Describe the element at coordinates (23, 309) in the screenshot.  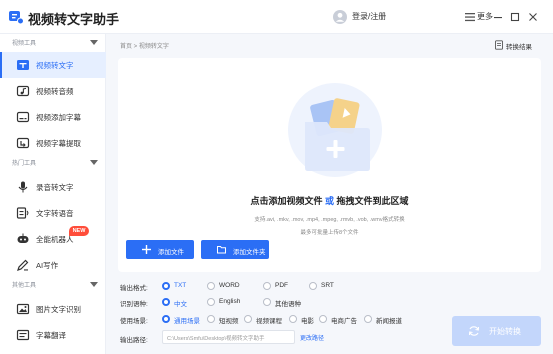
I see `image-ocr-icon` at that location.